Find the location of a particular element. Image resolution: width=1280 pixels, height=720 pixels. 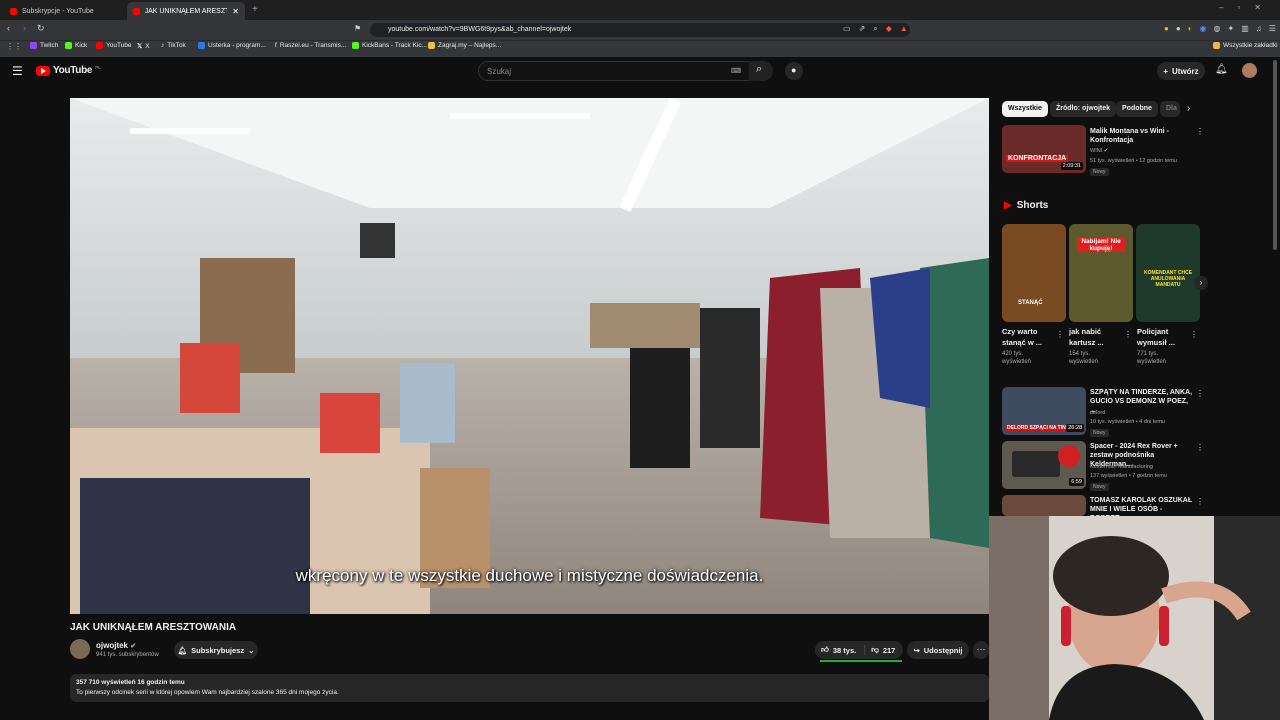

webcam-overlay is located at coordinates (1134, 618).